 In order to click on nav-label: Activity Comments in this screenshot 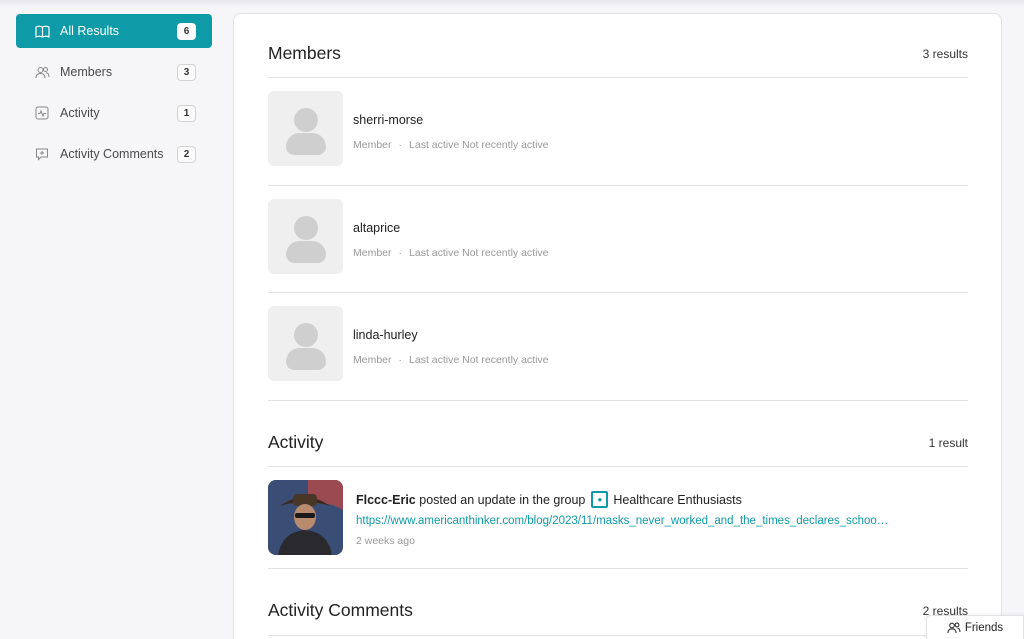, I will do `click(112, 154)`.